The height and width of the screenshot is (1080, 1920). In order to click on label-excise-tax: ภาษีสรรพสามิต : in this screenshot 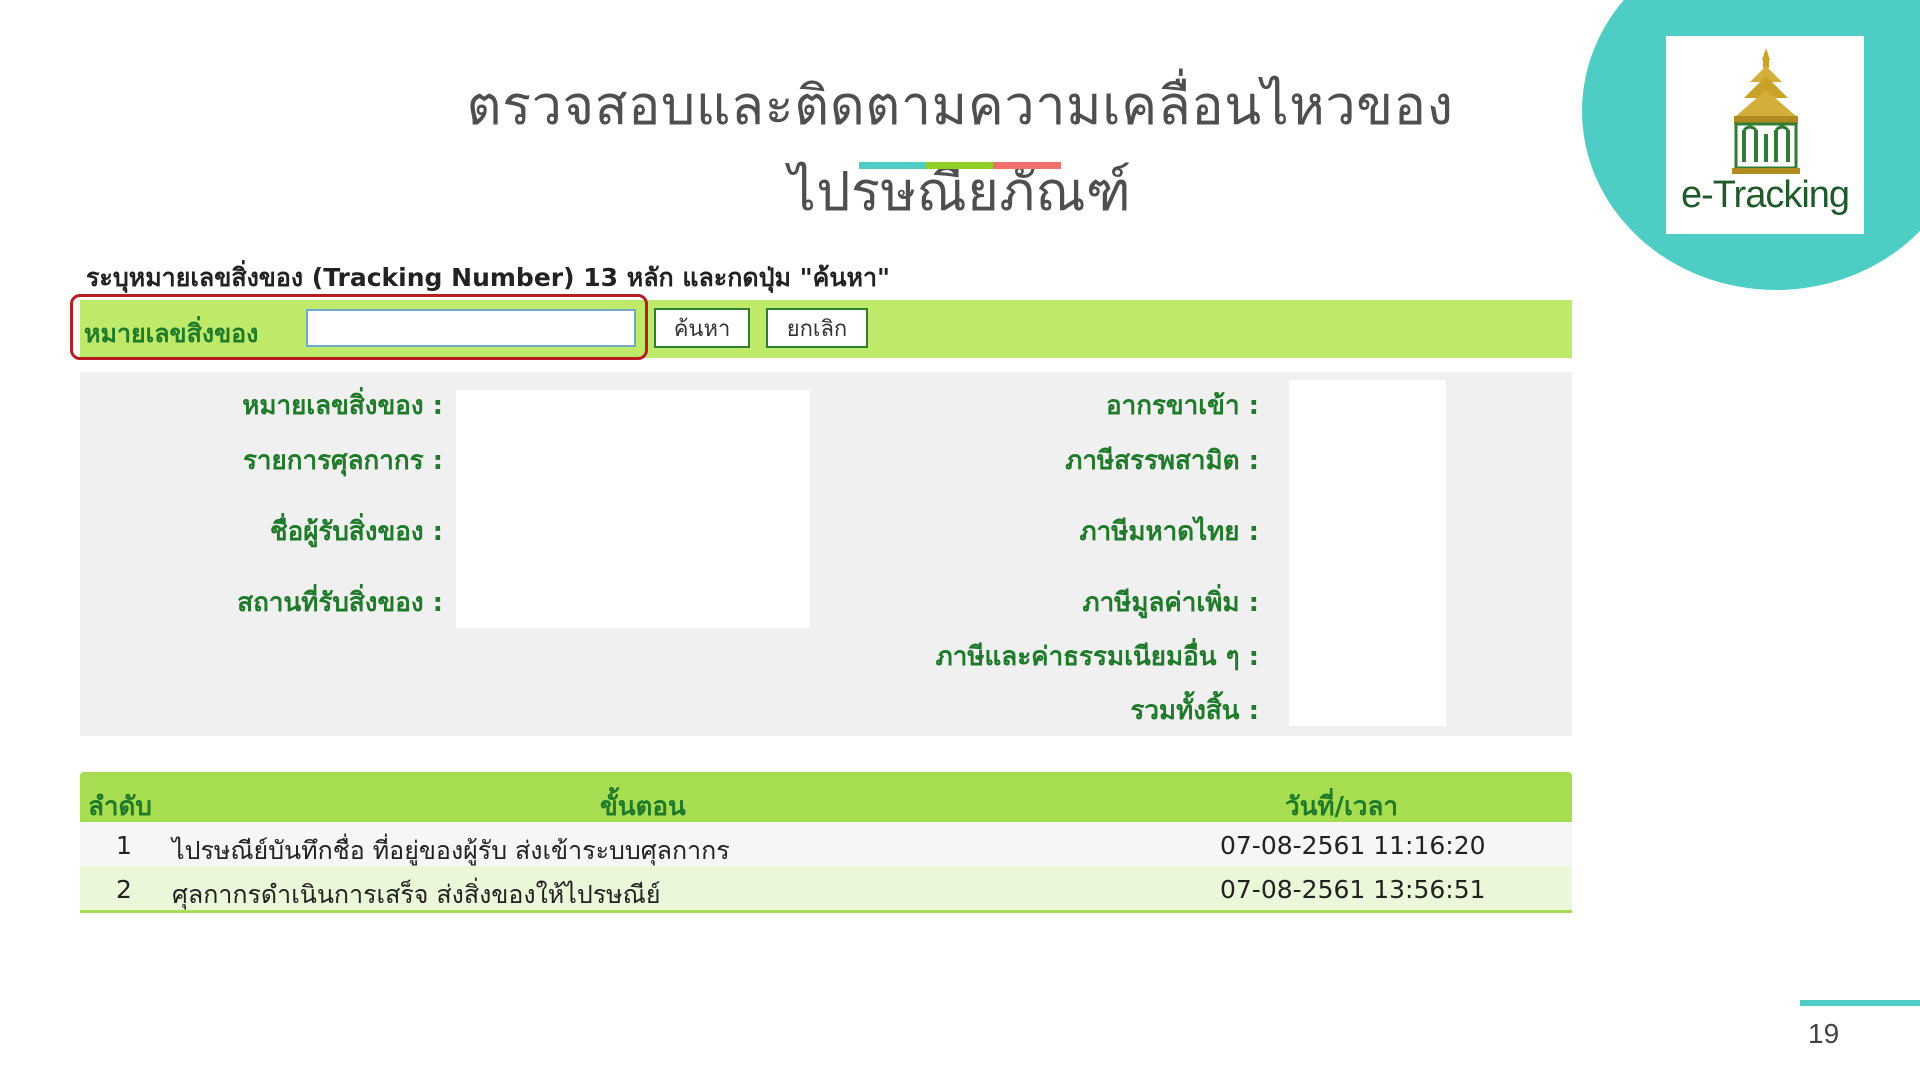, I will do `click(1162, 461)`.